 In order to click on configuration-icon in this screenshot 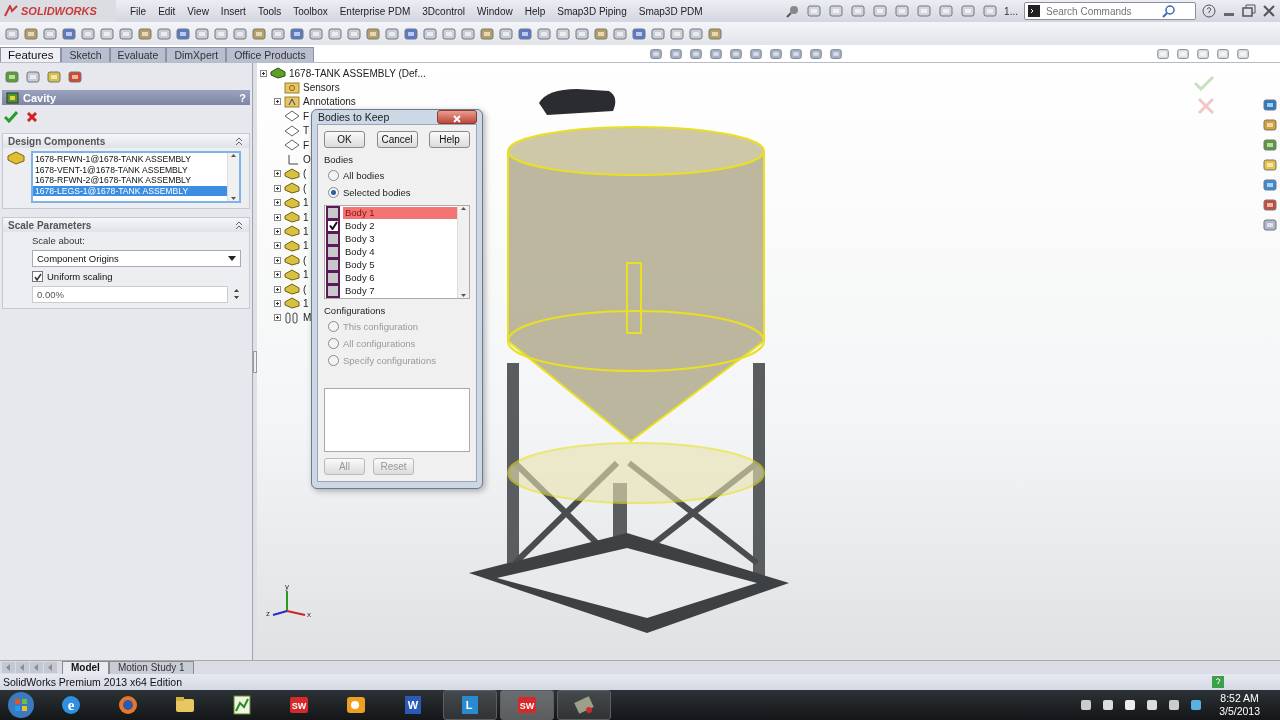, I will do `click(54, 77)`.